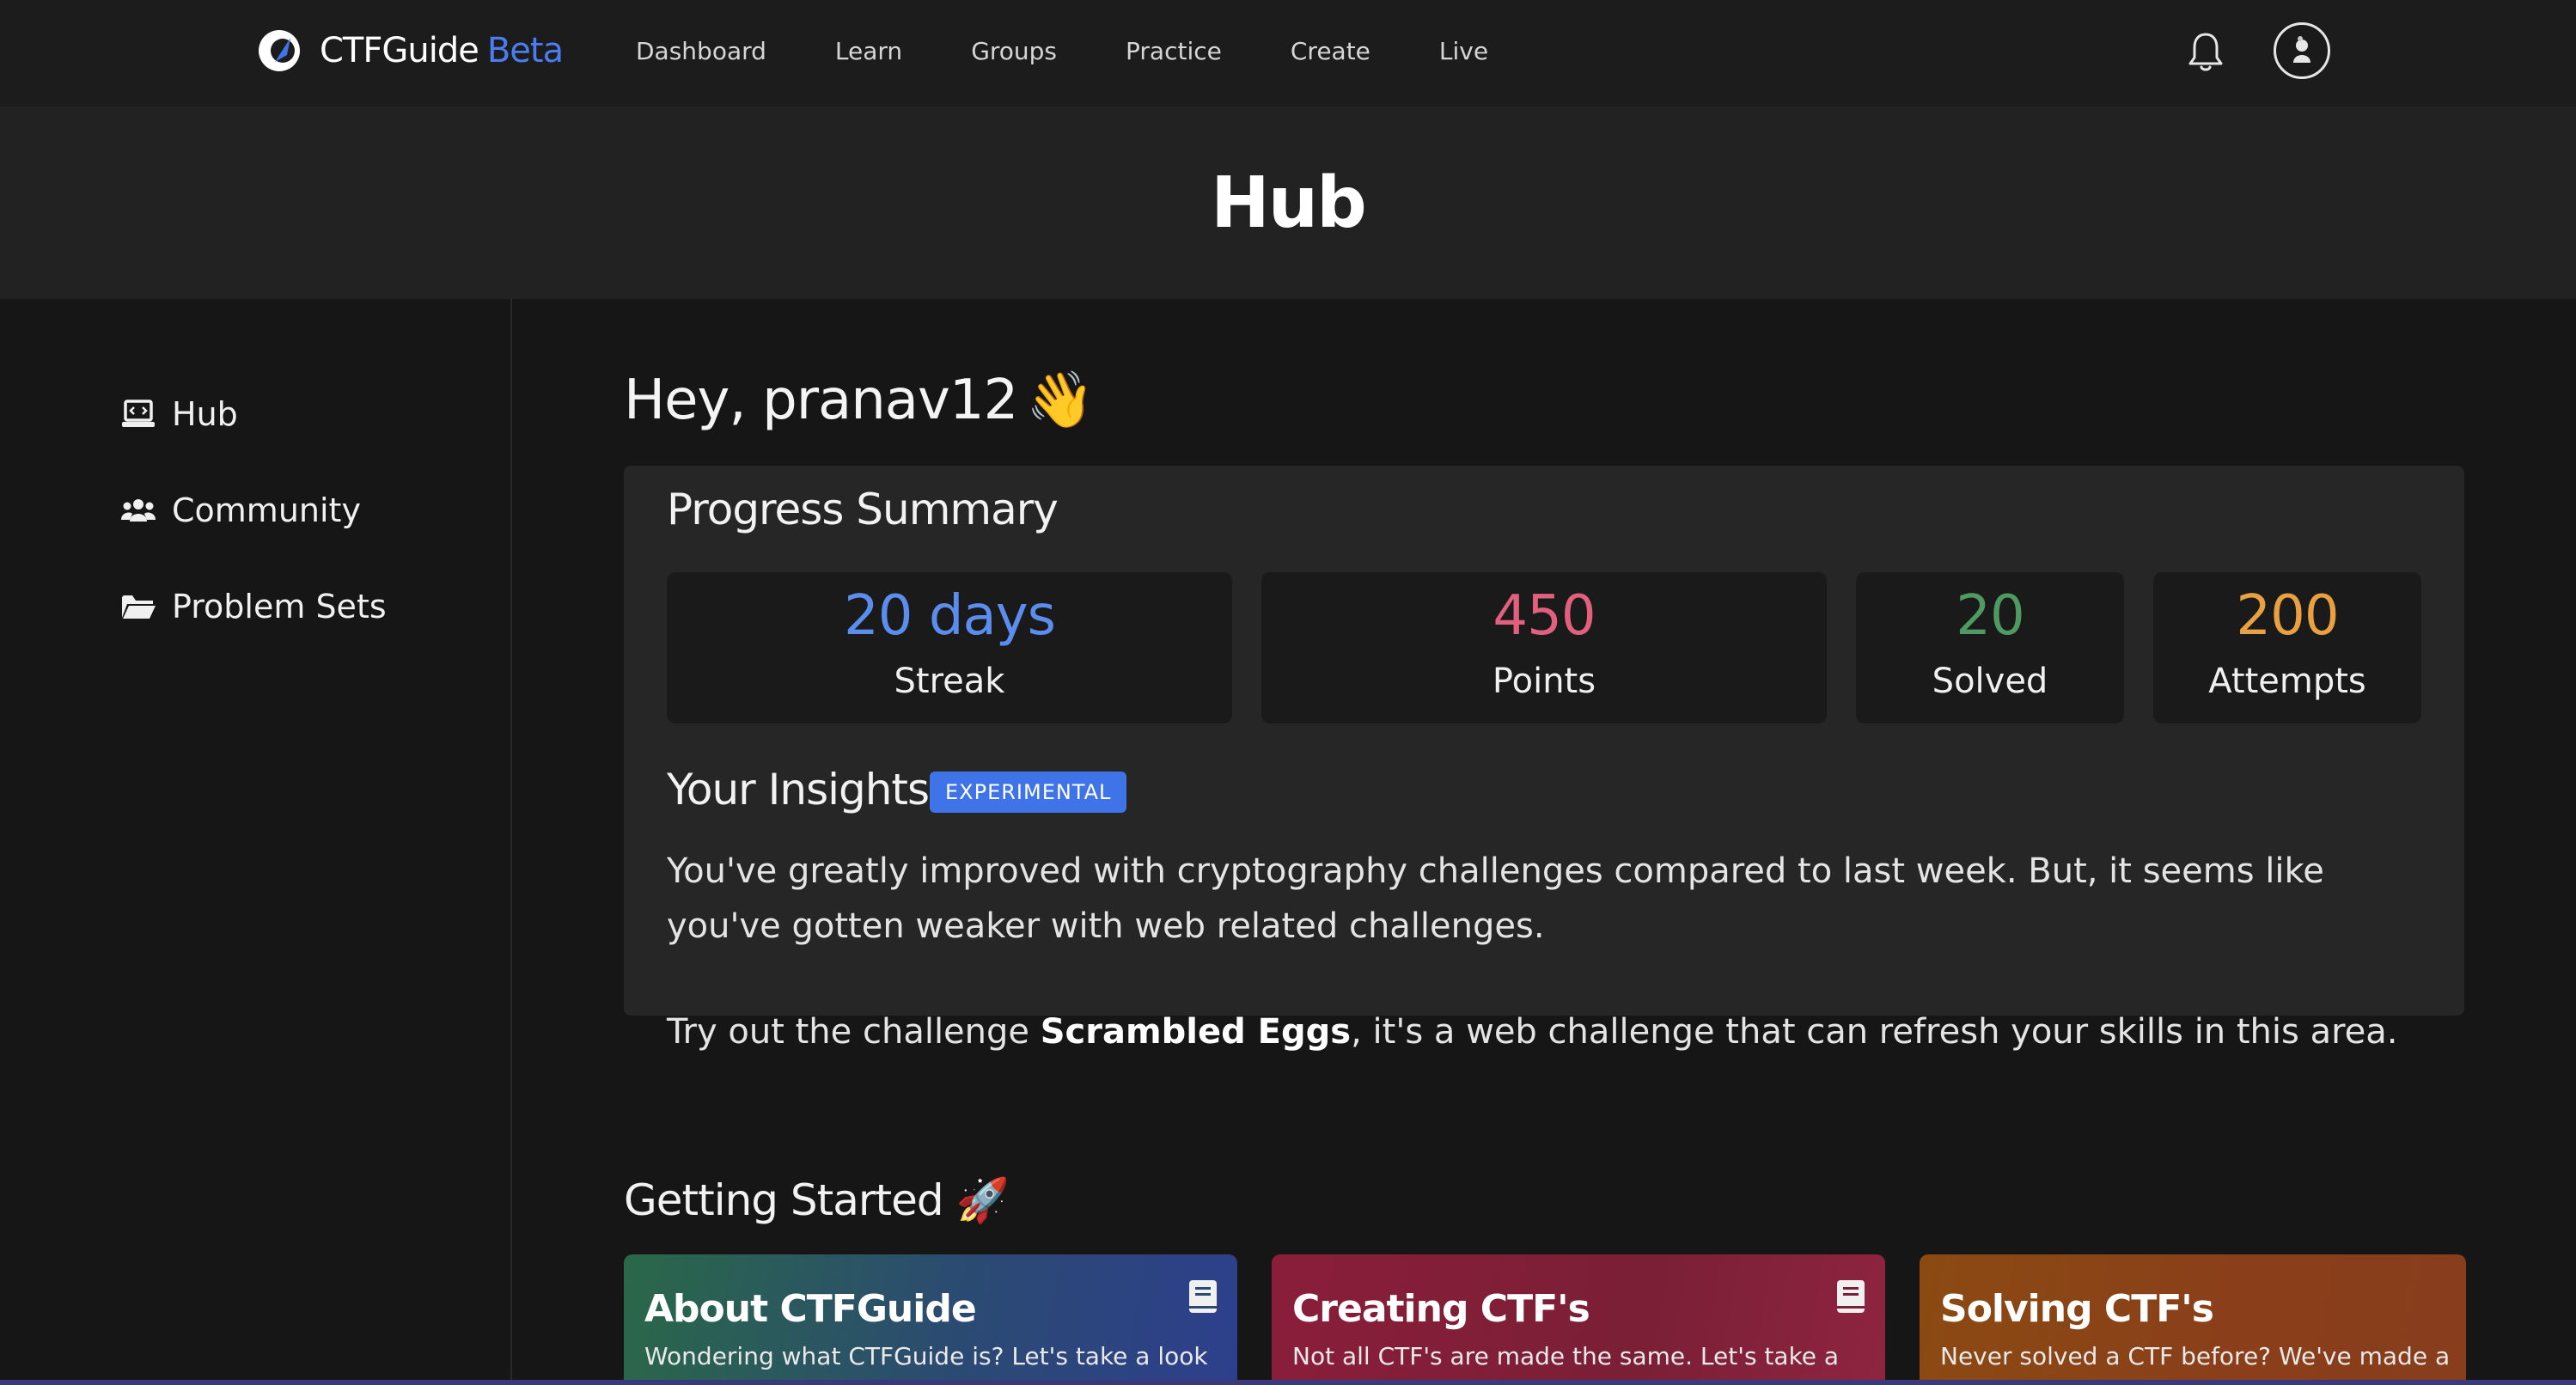  What do you see at coordinates (868, 52) in the screenshot?
I see `nav-link-learn: Learn` at bounding box center [868, 52].